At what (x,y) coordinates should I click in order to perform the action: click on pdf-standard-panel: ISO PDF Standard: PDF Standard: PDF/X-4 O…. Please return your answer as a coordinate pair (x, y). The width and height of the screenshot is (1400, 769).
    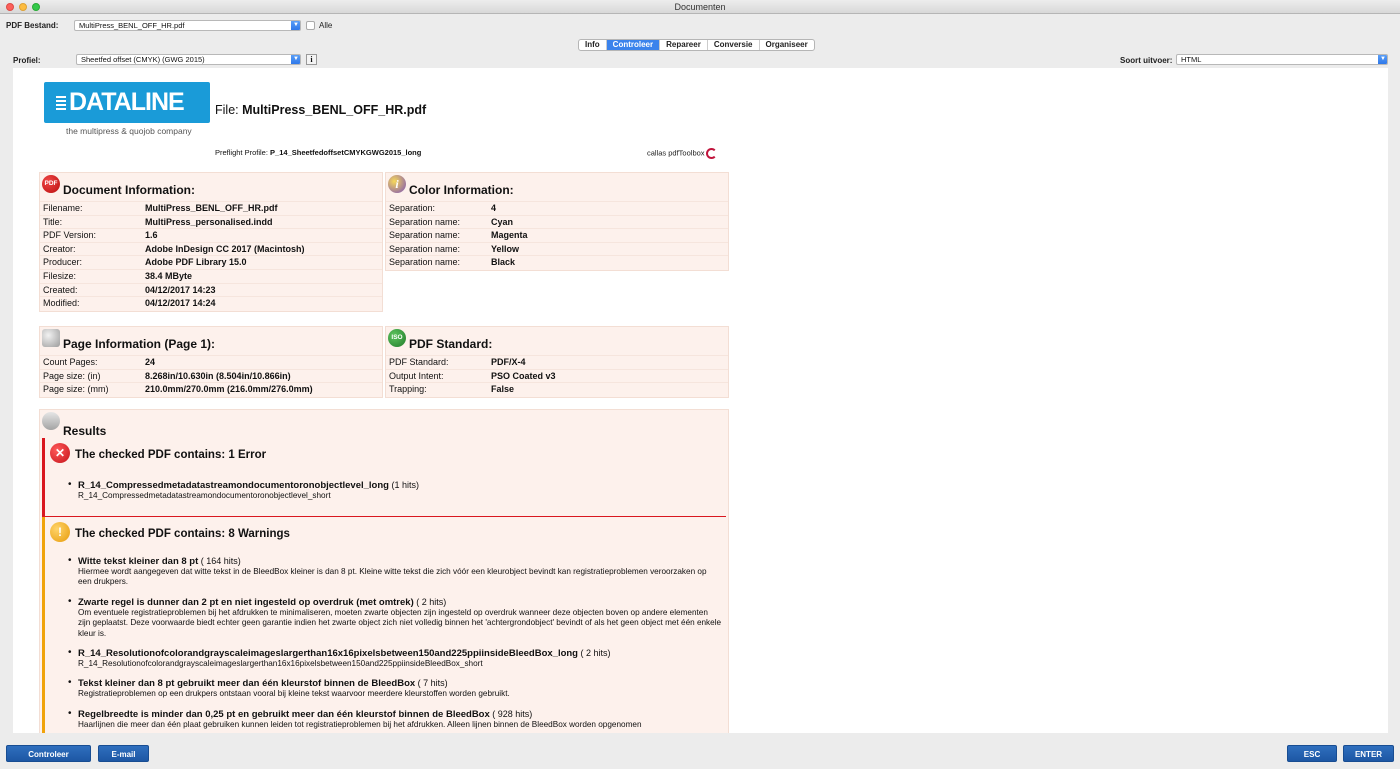
    Looking at the image, I should click on (557, 362).